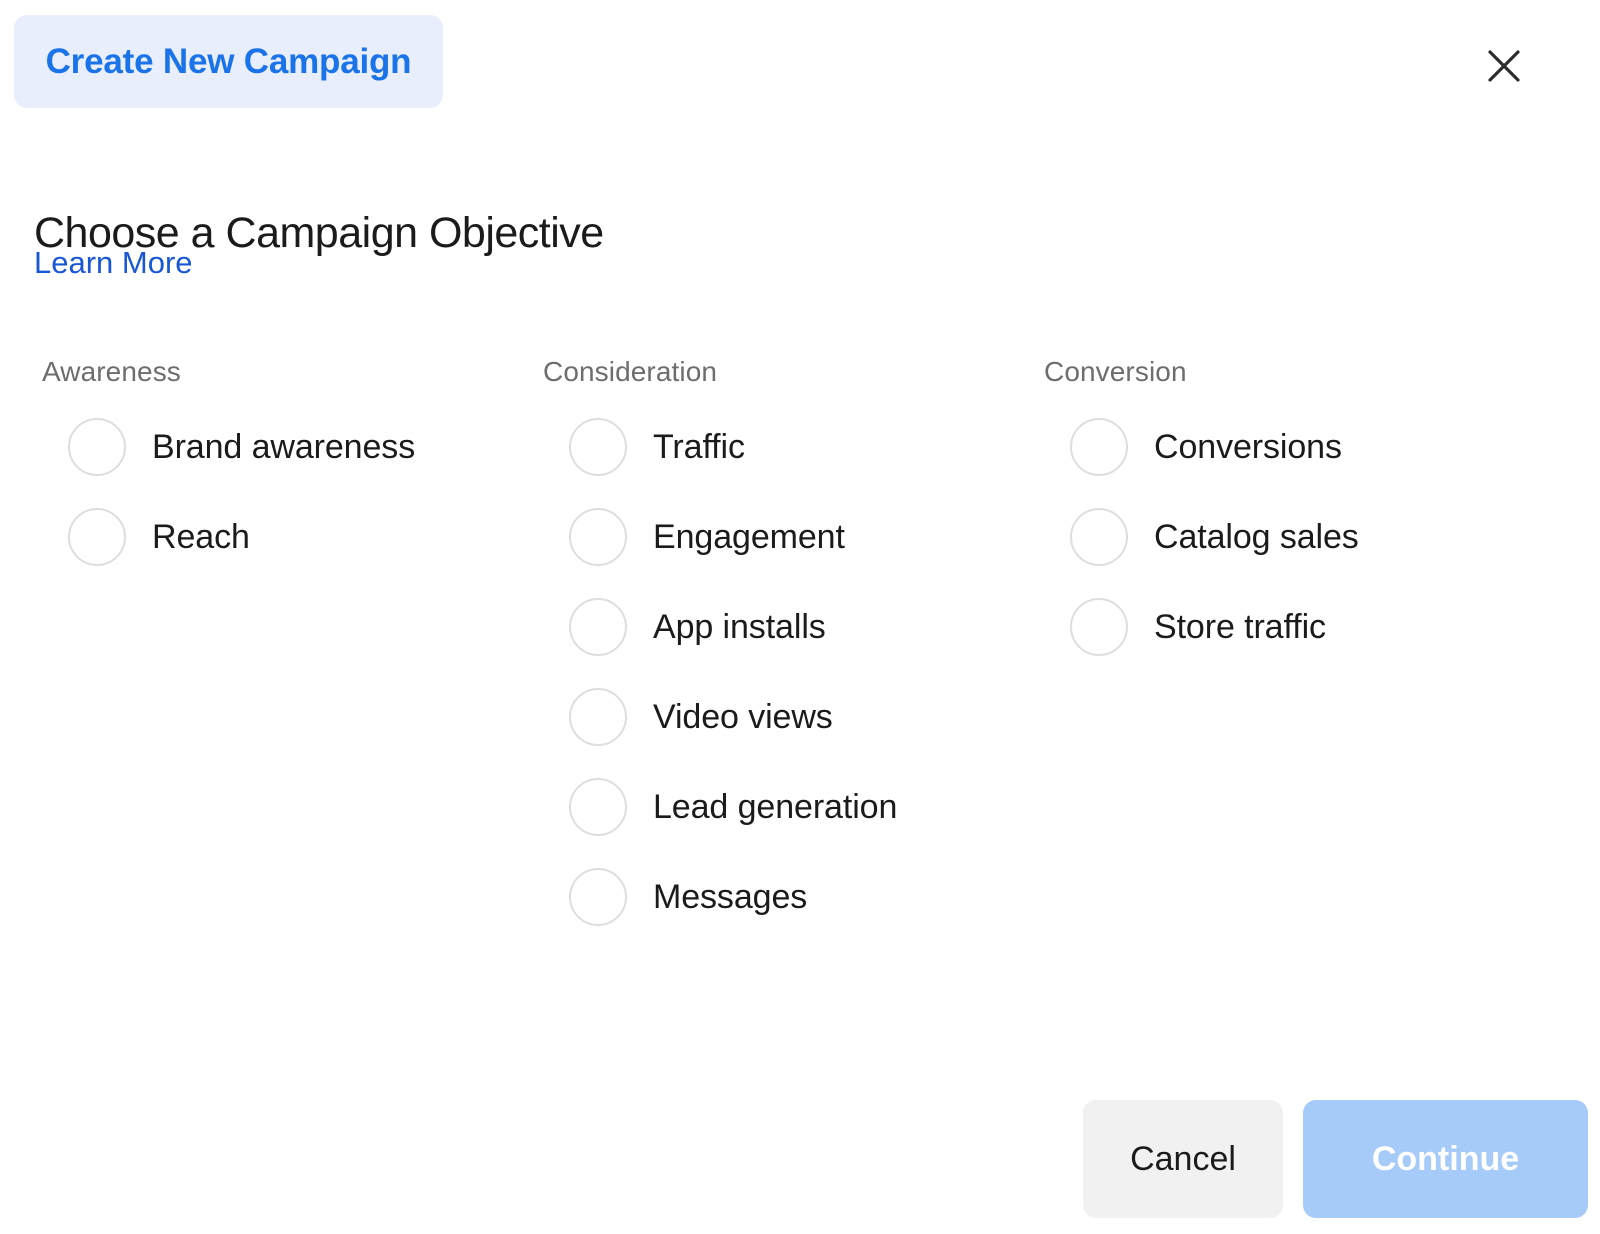  I want to click on create-new-campaign-badge: Create New Campaign, so click(228, 61).